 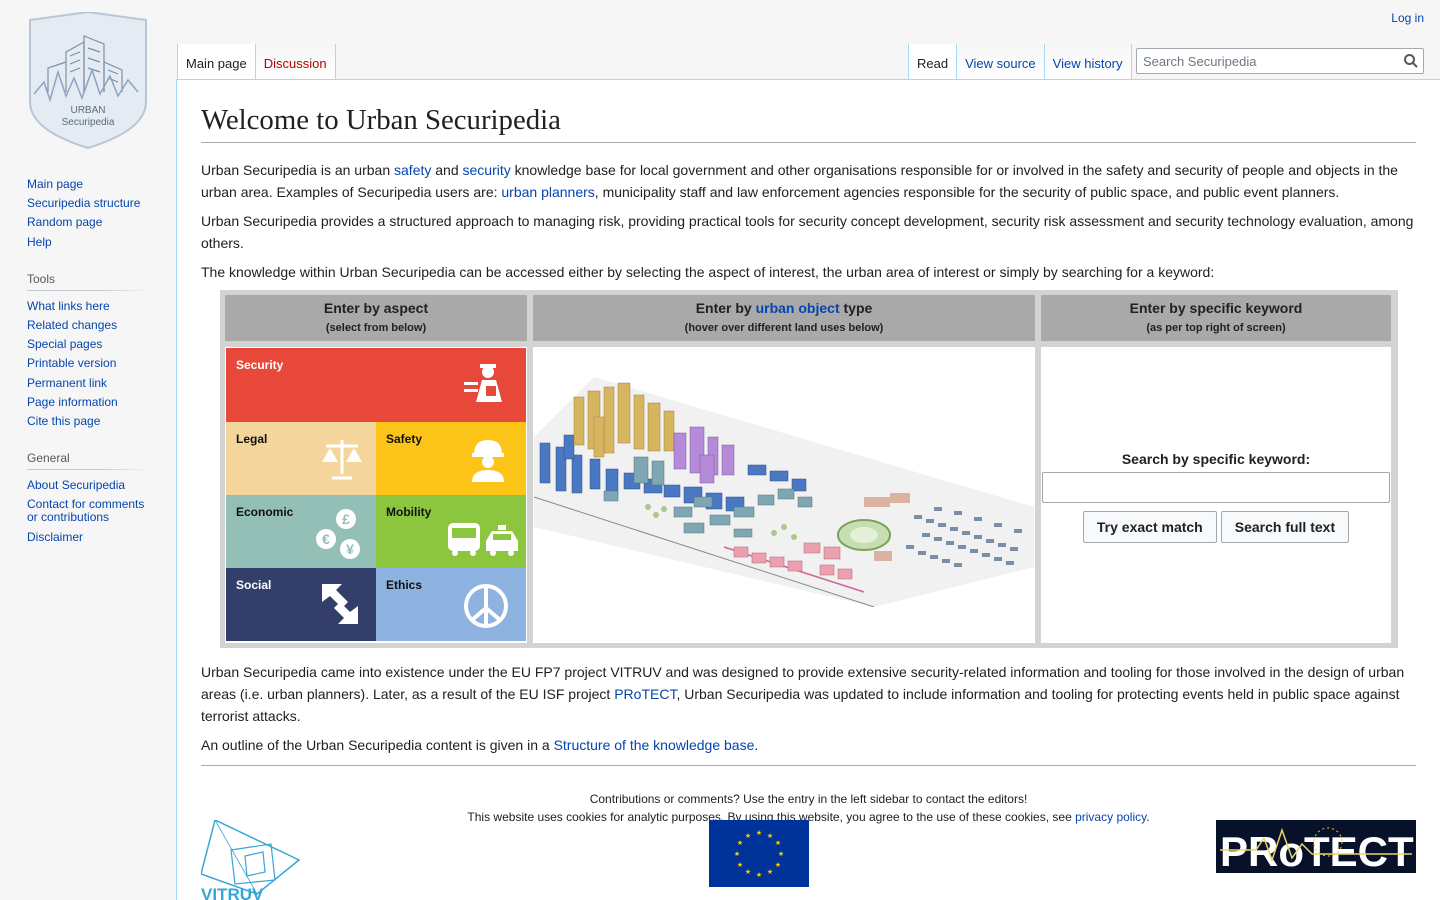 I want to click on sidebar-item-random-page: Random page, so click(x=64, y=222).